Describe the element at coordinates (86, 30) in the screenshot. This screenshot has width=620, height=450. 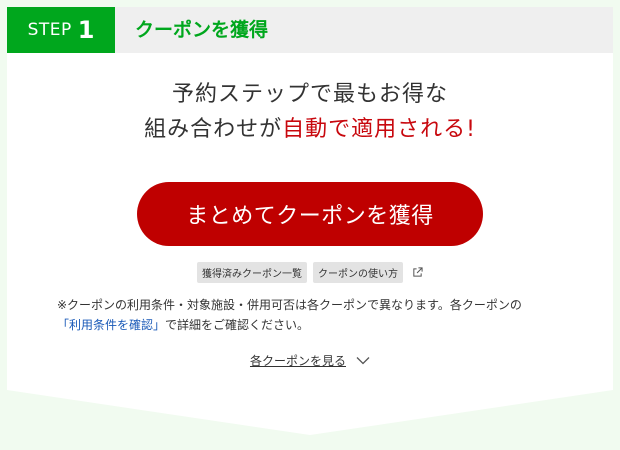
I see `step-number: 1` at that location.